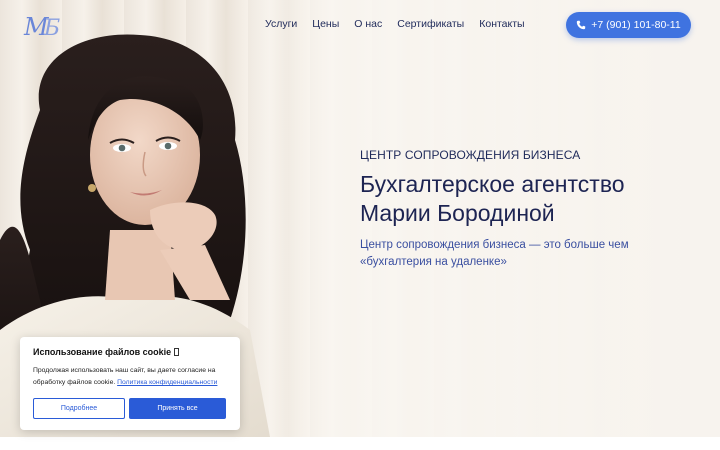  I want to click on brand-logo: М Б, so click(44, 25).